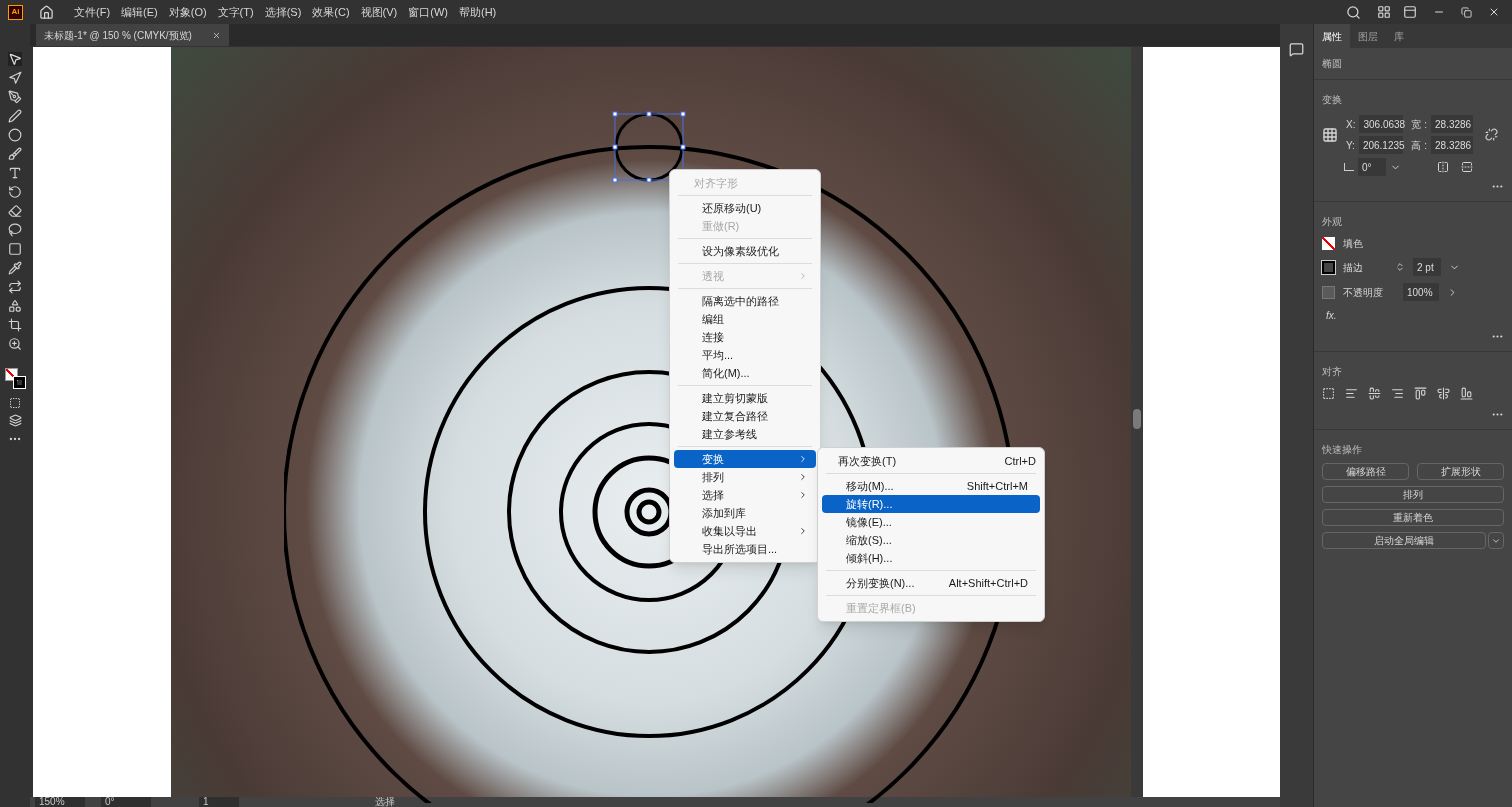 This screenshot has height=807, width=1512. What do you see at coordinates (283, 12) in the screenshot?
I see `menu-bar-item: 选择(S)` at bounding box center [283, 12].